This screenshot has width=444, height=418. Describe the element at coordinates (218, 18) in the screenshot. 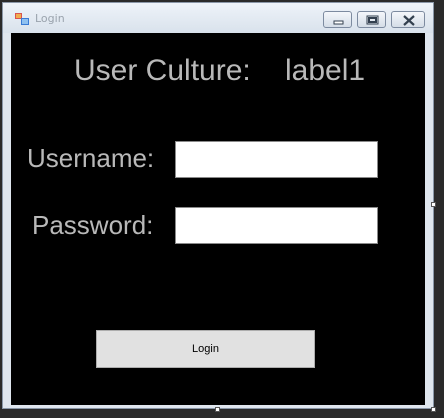

I see `title-bar: Login` at that location.